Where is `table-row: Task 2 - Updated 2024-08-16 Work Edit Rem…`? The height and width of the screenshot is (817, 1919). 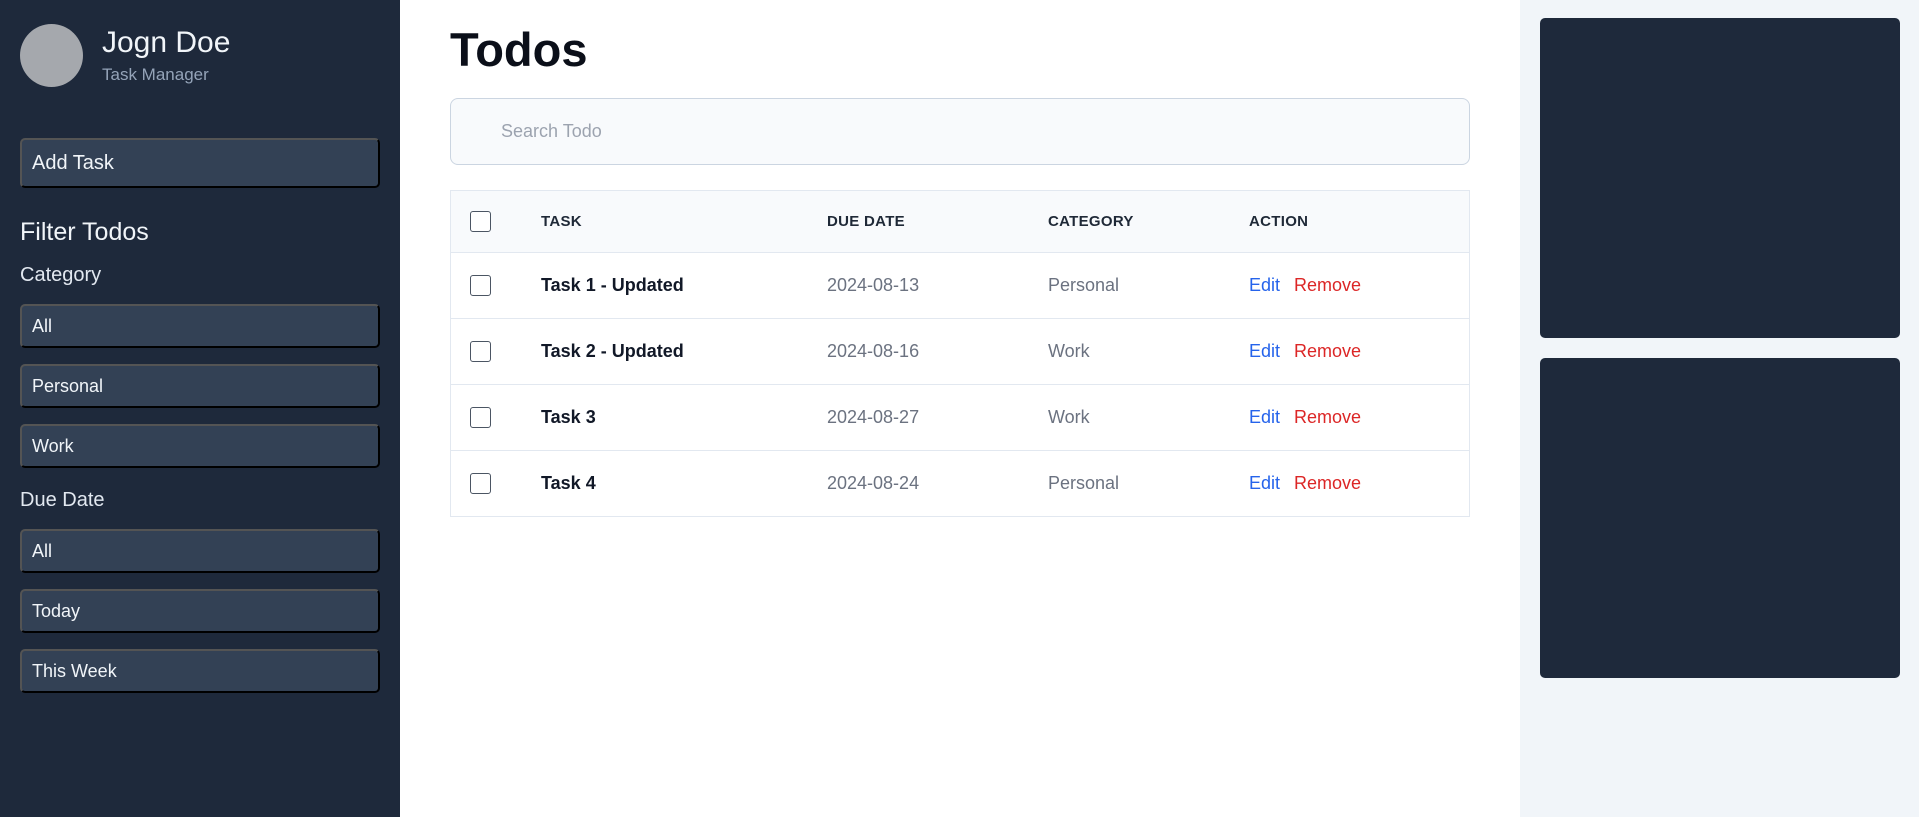
table-row: Task 2 - Updated 2024-08-16 Work Edit Rem… is located at coordinates (960, 351).